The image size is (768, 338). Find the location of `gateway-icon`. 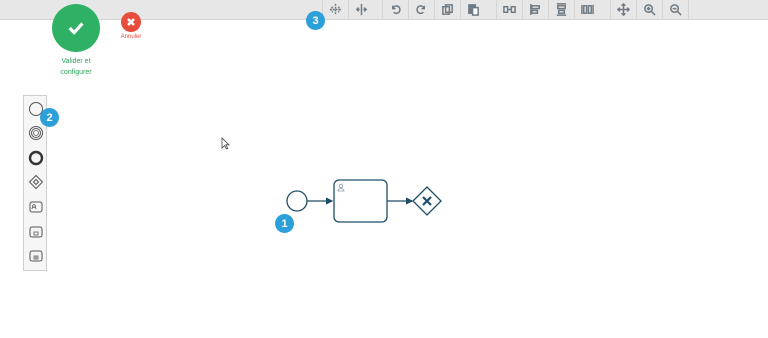

gateway-icon is located at coordinates (36, 182).